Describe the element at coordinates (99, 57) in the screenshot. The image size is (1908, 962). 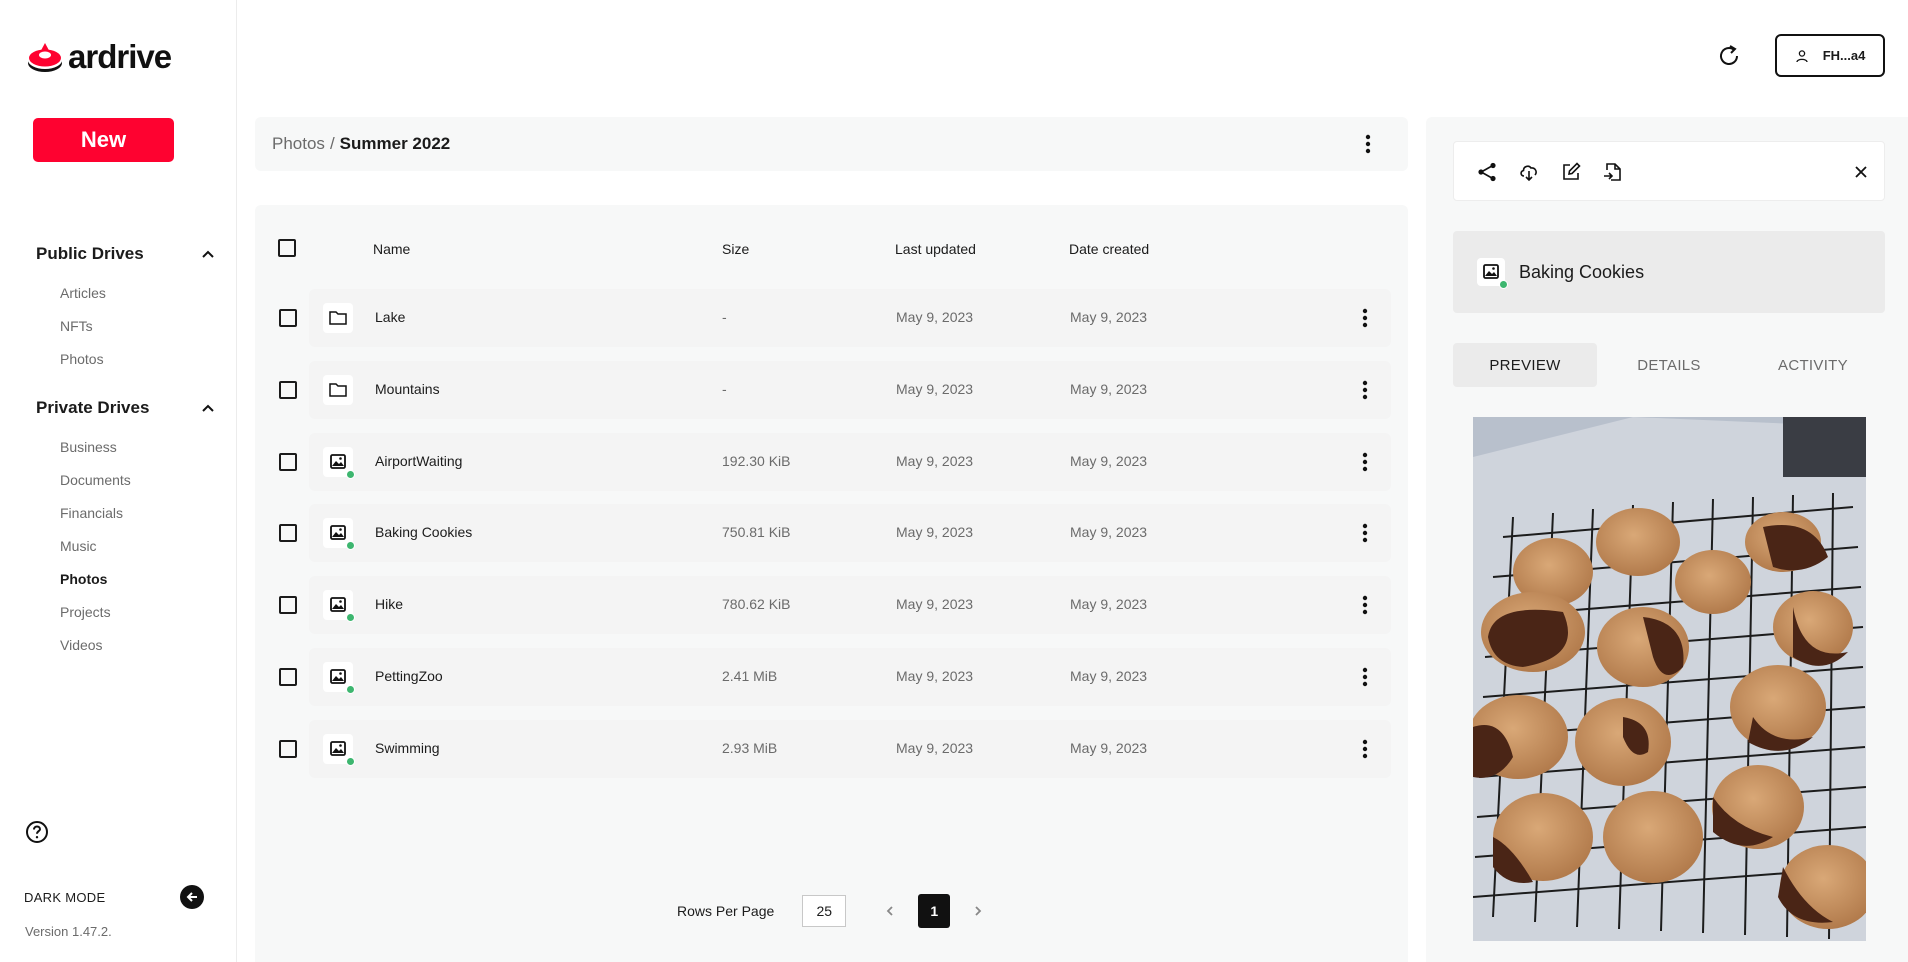
I see `app-logo: ardrive` at that location.